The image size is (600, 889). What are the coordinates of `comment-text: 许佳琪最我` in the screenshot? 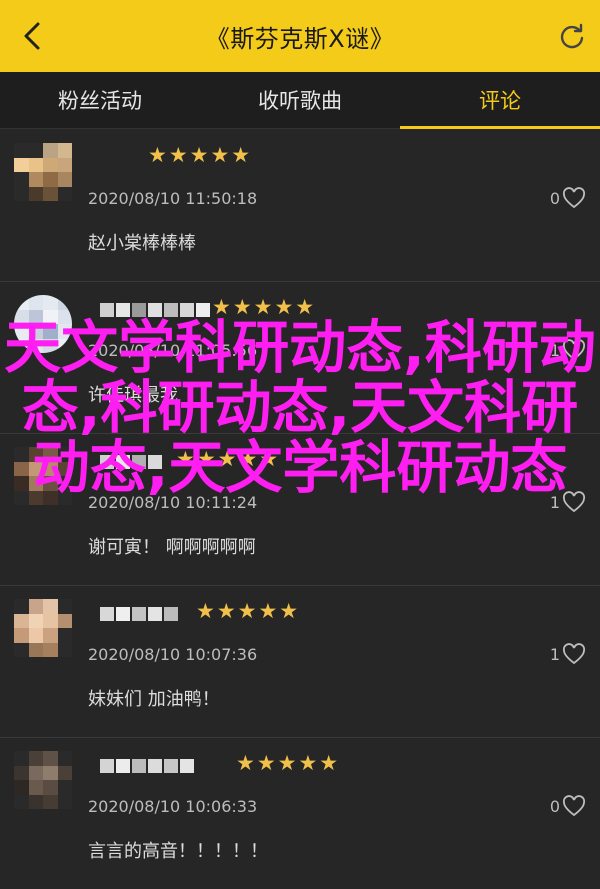 It's located at (133, 395).